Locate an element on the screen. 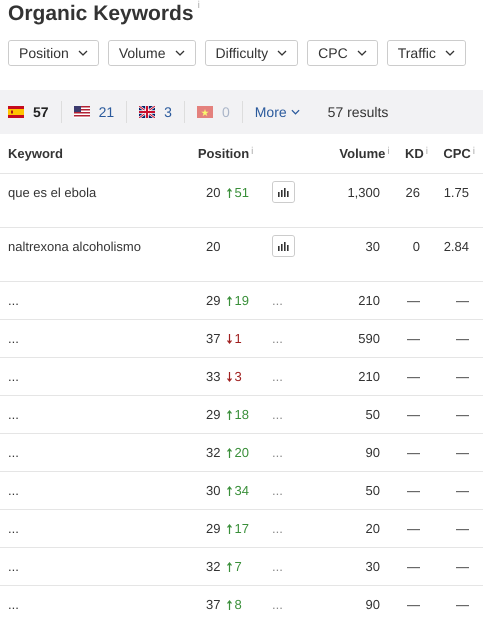 This screenshot has width=483, height=619. column-header: Keyword is located at coordinates (35, 153).